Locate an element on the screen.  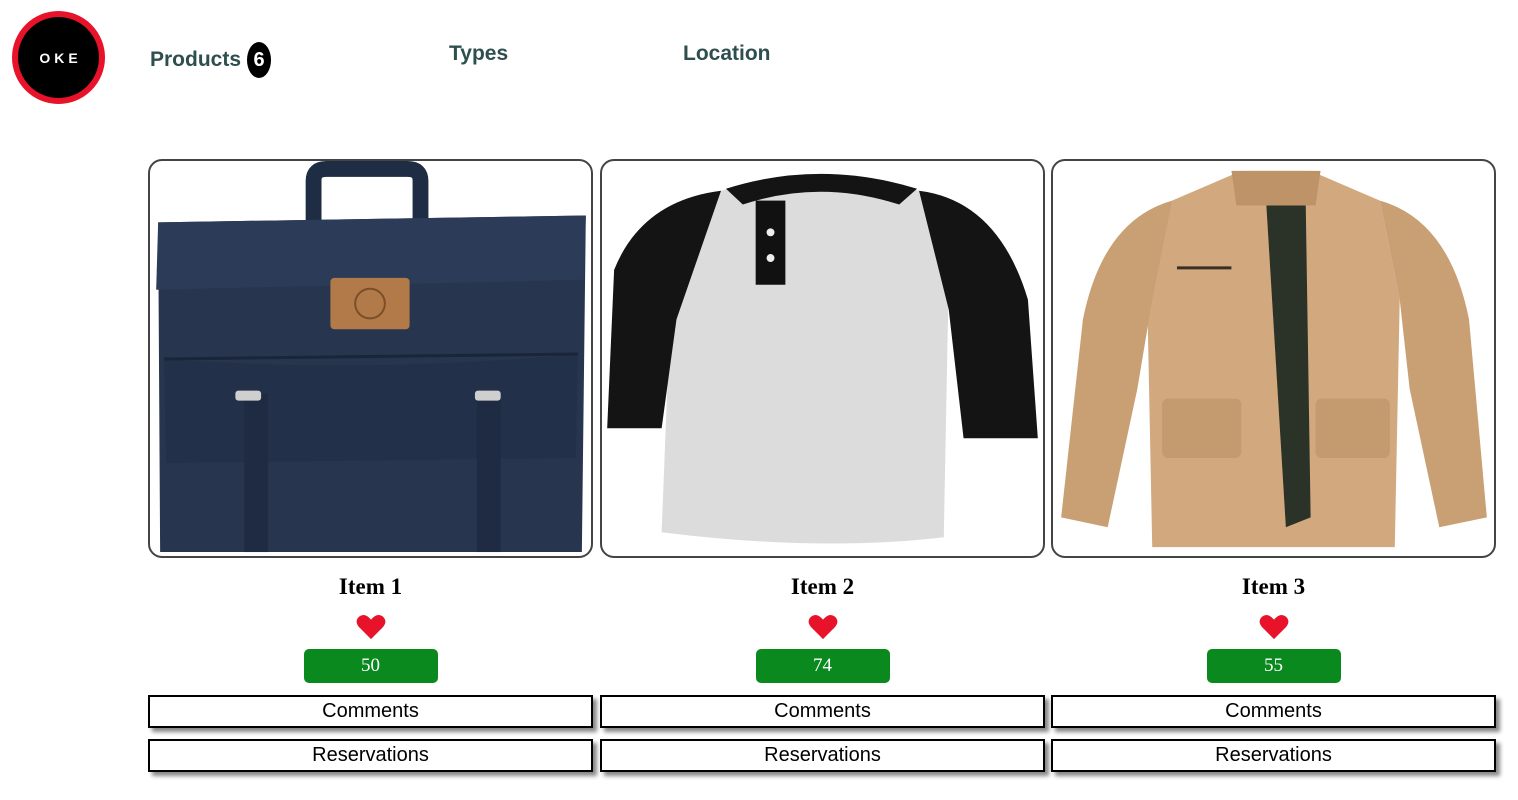
nav-location-link: Location is located at coordinates (727, 54).